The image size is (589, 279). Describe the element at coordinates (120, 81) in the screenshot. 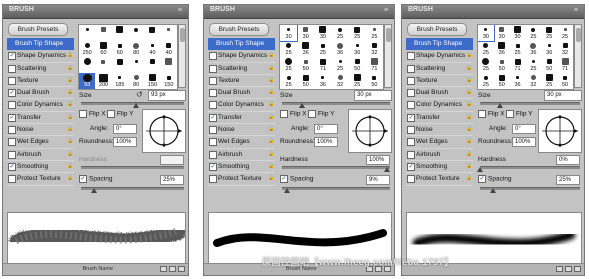

I see `brush-tip: 185` at that location.